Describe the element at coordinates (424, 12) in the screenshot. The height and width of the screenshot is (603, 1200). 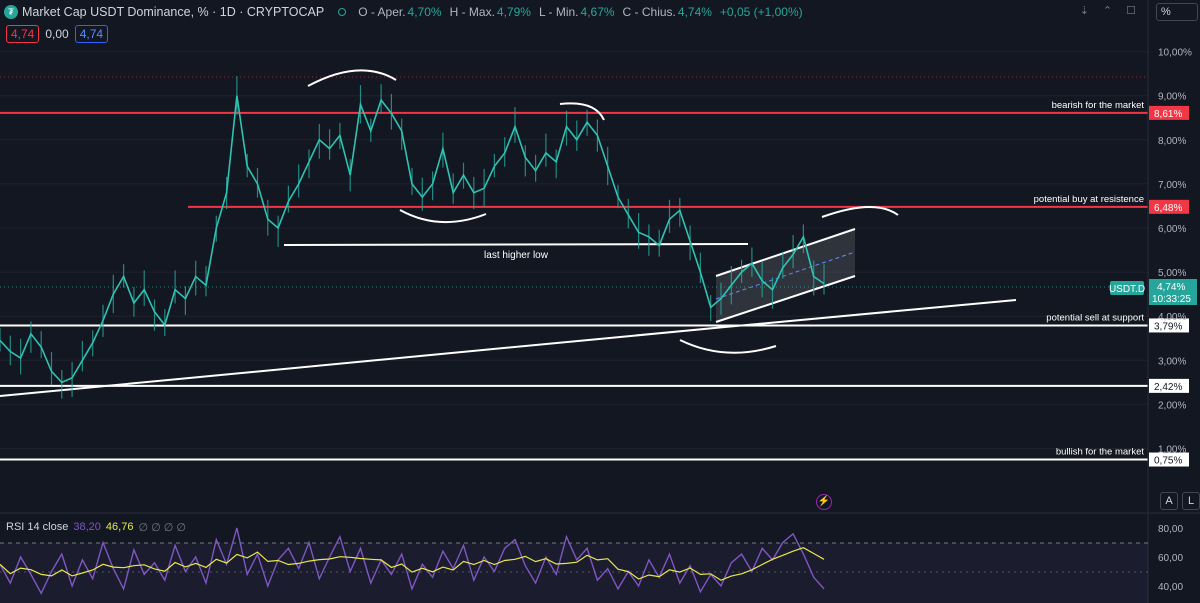
I see `open-value: 4,70%` at that location.